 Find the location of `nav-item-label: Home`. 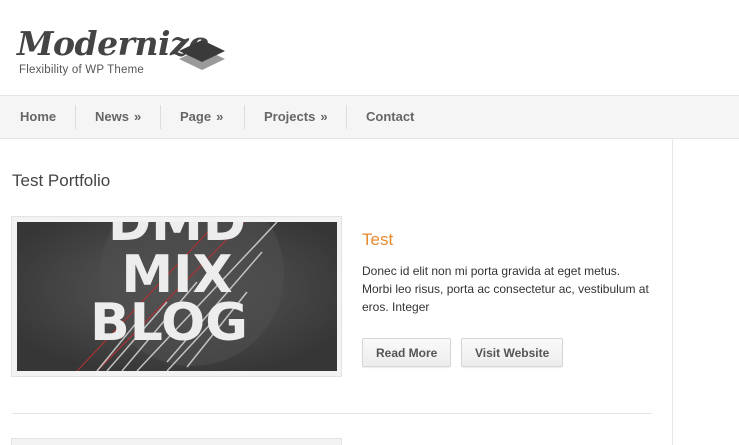

nav-item-label: Home is located at coordinates (38, 116).